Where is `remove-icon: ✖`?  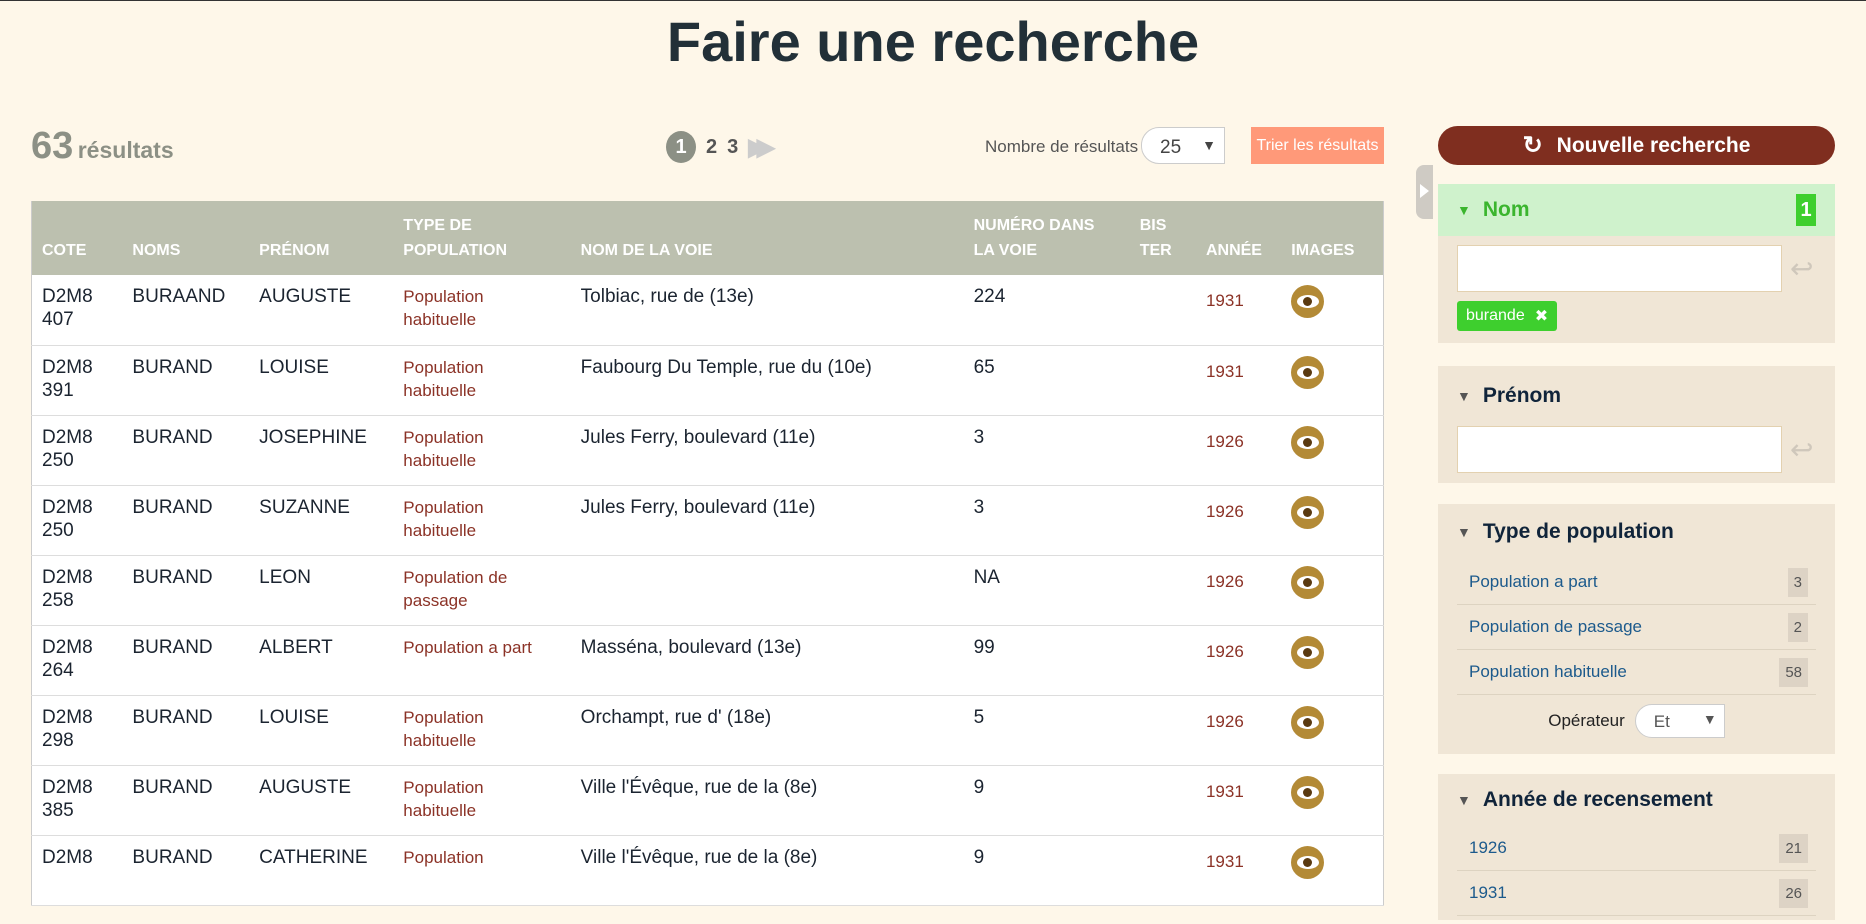
remove-icon: ✖ is located at coordinates (1541, 316).